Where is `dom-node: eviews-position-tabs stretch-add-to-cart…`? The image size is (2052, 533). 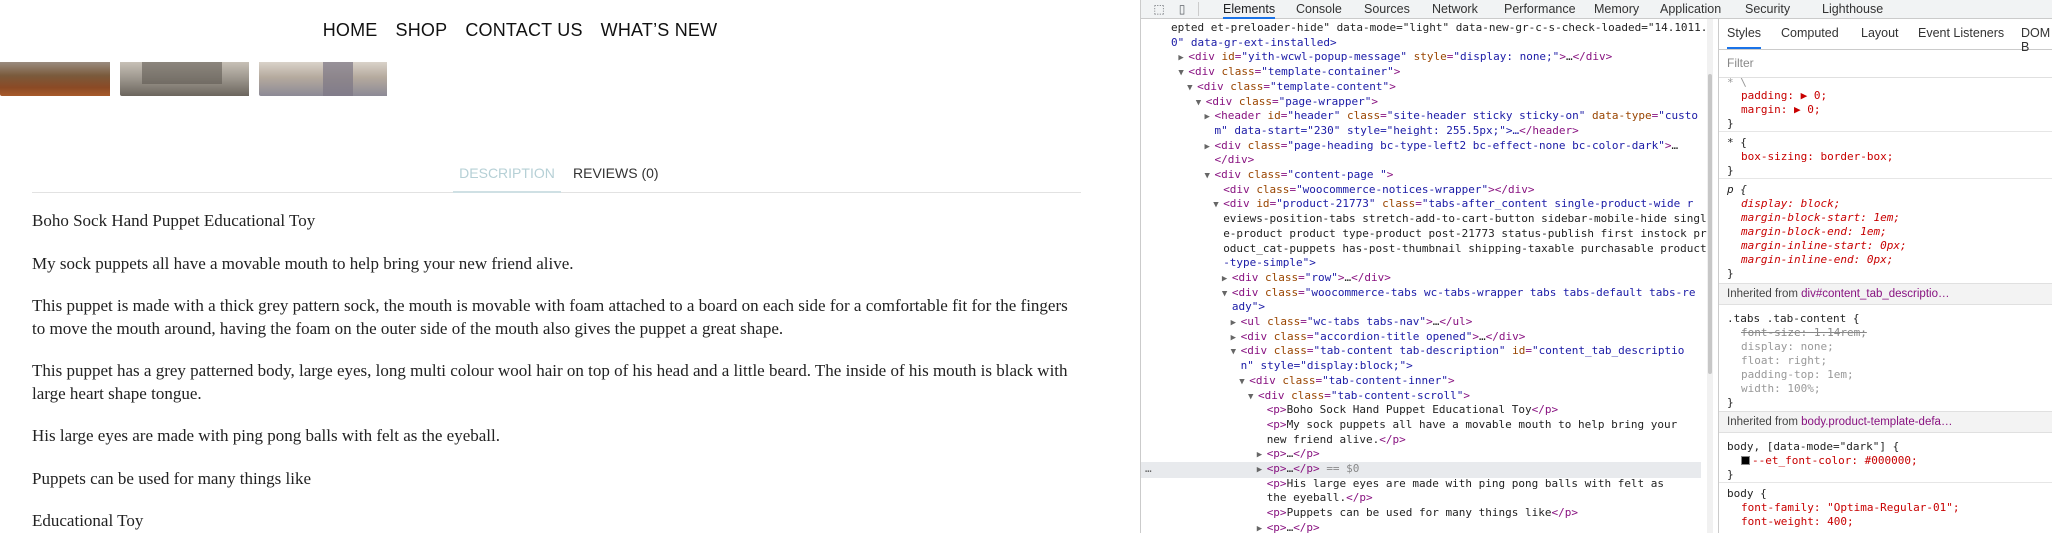 dom-node: eviews-position-tabs stretch-add-to-cart… is located at coordinates (1423, 219).